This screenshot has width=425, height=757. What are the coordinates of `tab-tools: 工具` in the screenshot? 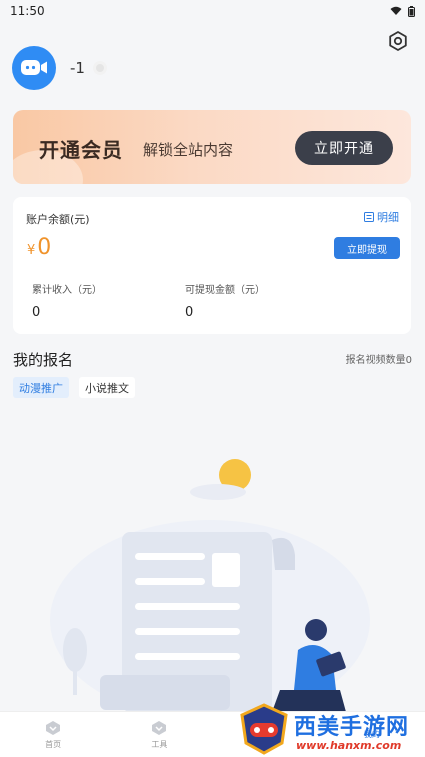 It's located at (159, 734).